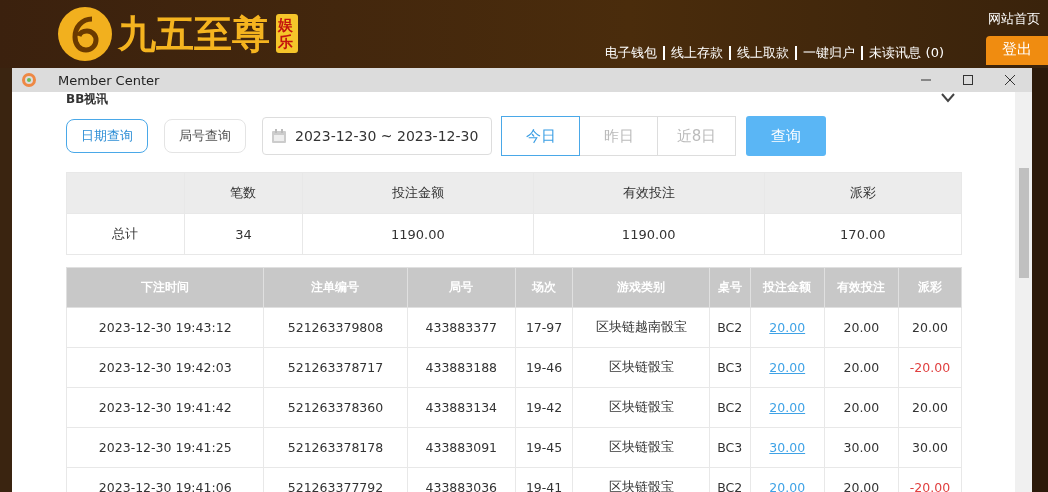 This screenshot has height=492, width=1048. Describe the element at coordinates (165, 447) in the screenshot. I see `table-cell: 2023-12-30 19:41:25` at that location.